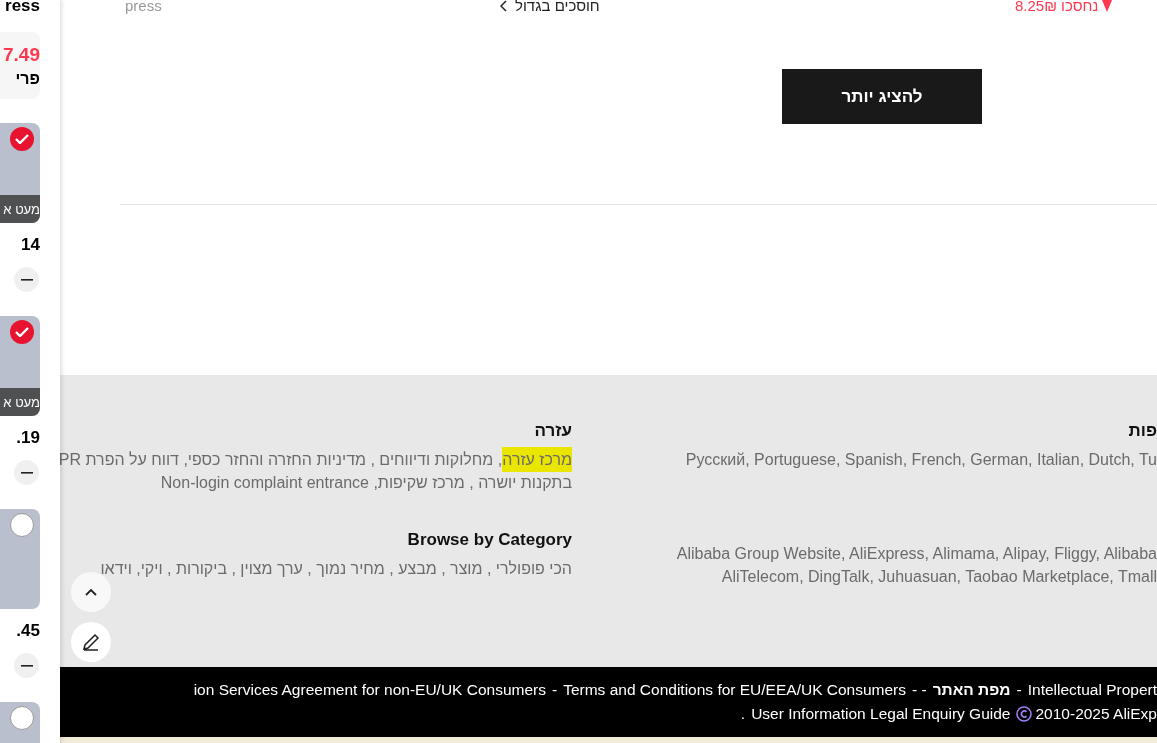  I want to click on product-price: .19, so click(28, 438).